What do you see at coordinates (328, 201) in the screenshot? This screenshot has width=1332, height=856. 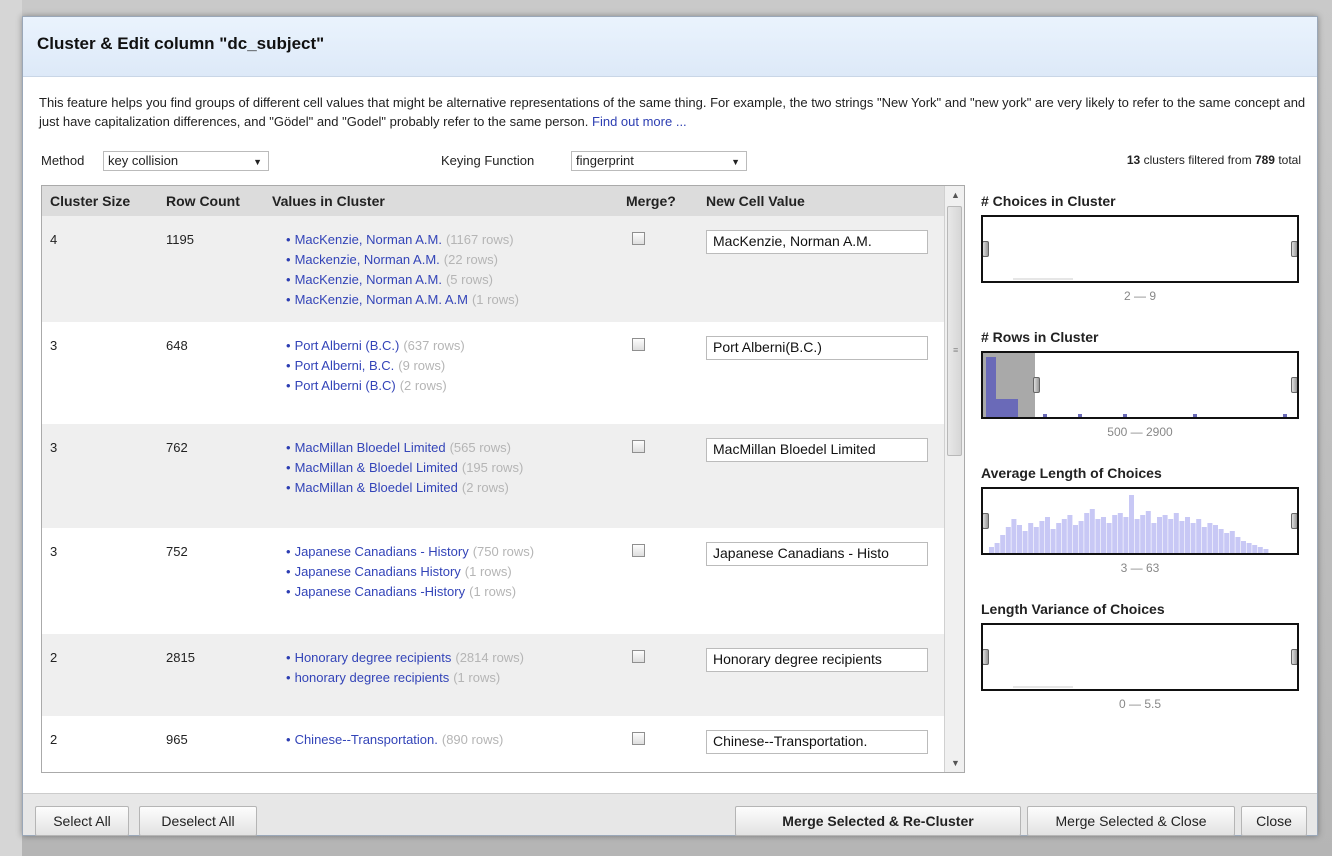 I see `header-values: Values in Cluster` at bounding box center [328, 201].